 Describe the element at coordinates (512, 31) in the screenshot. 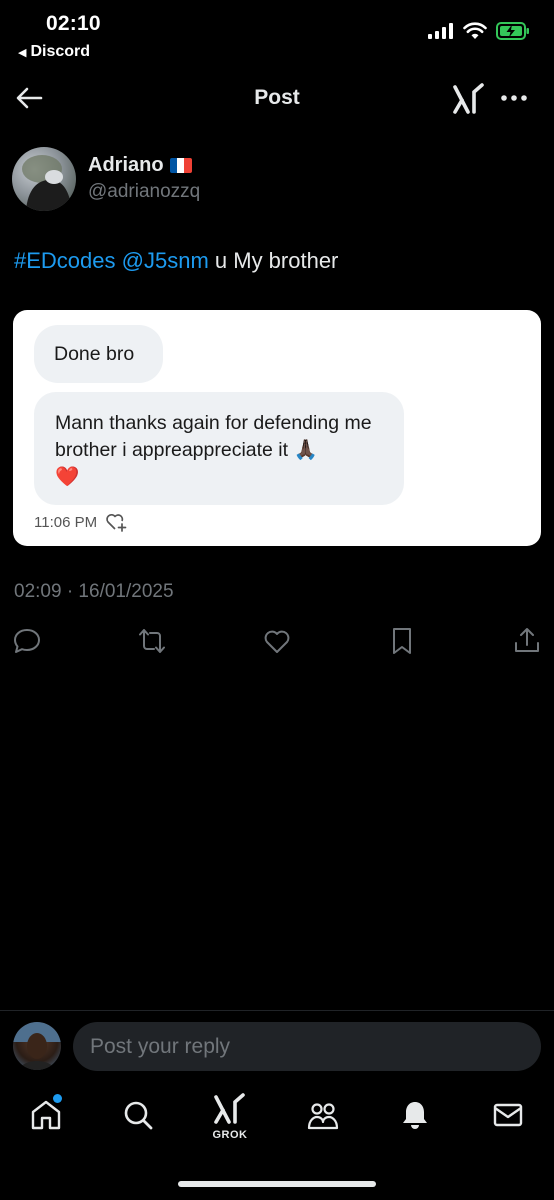

I see `battery-charging-icon` at that location.